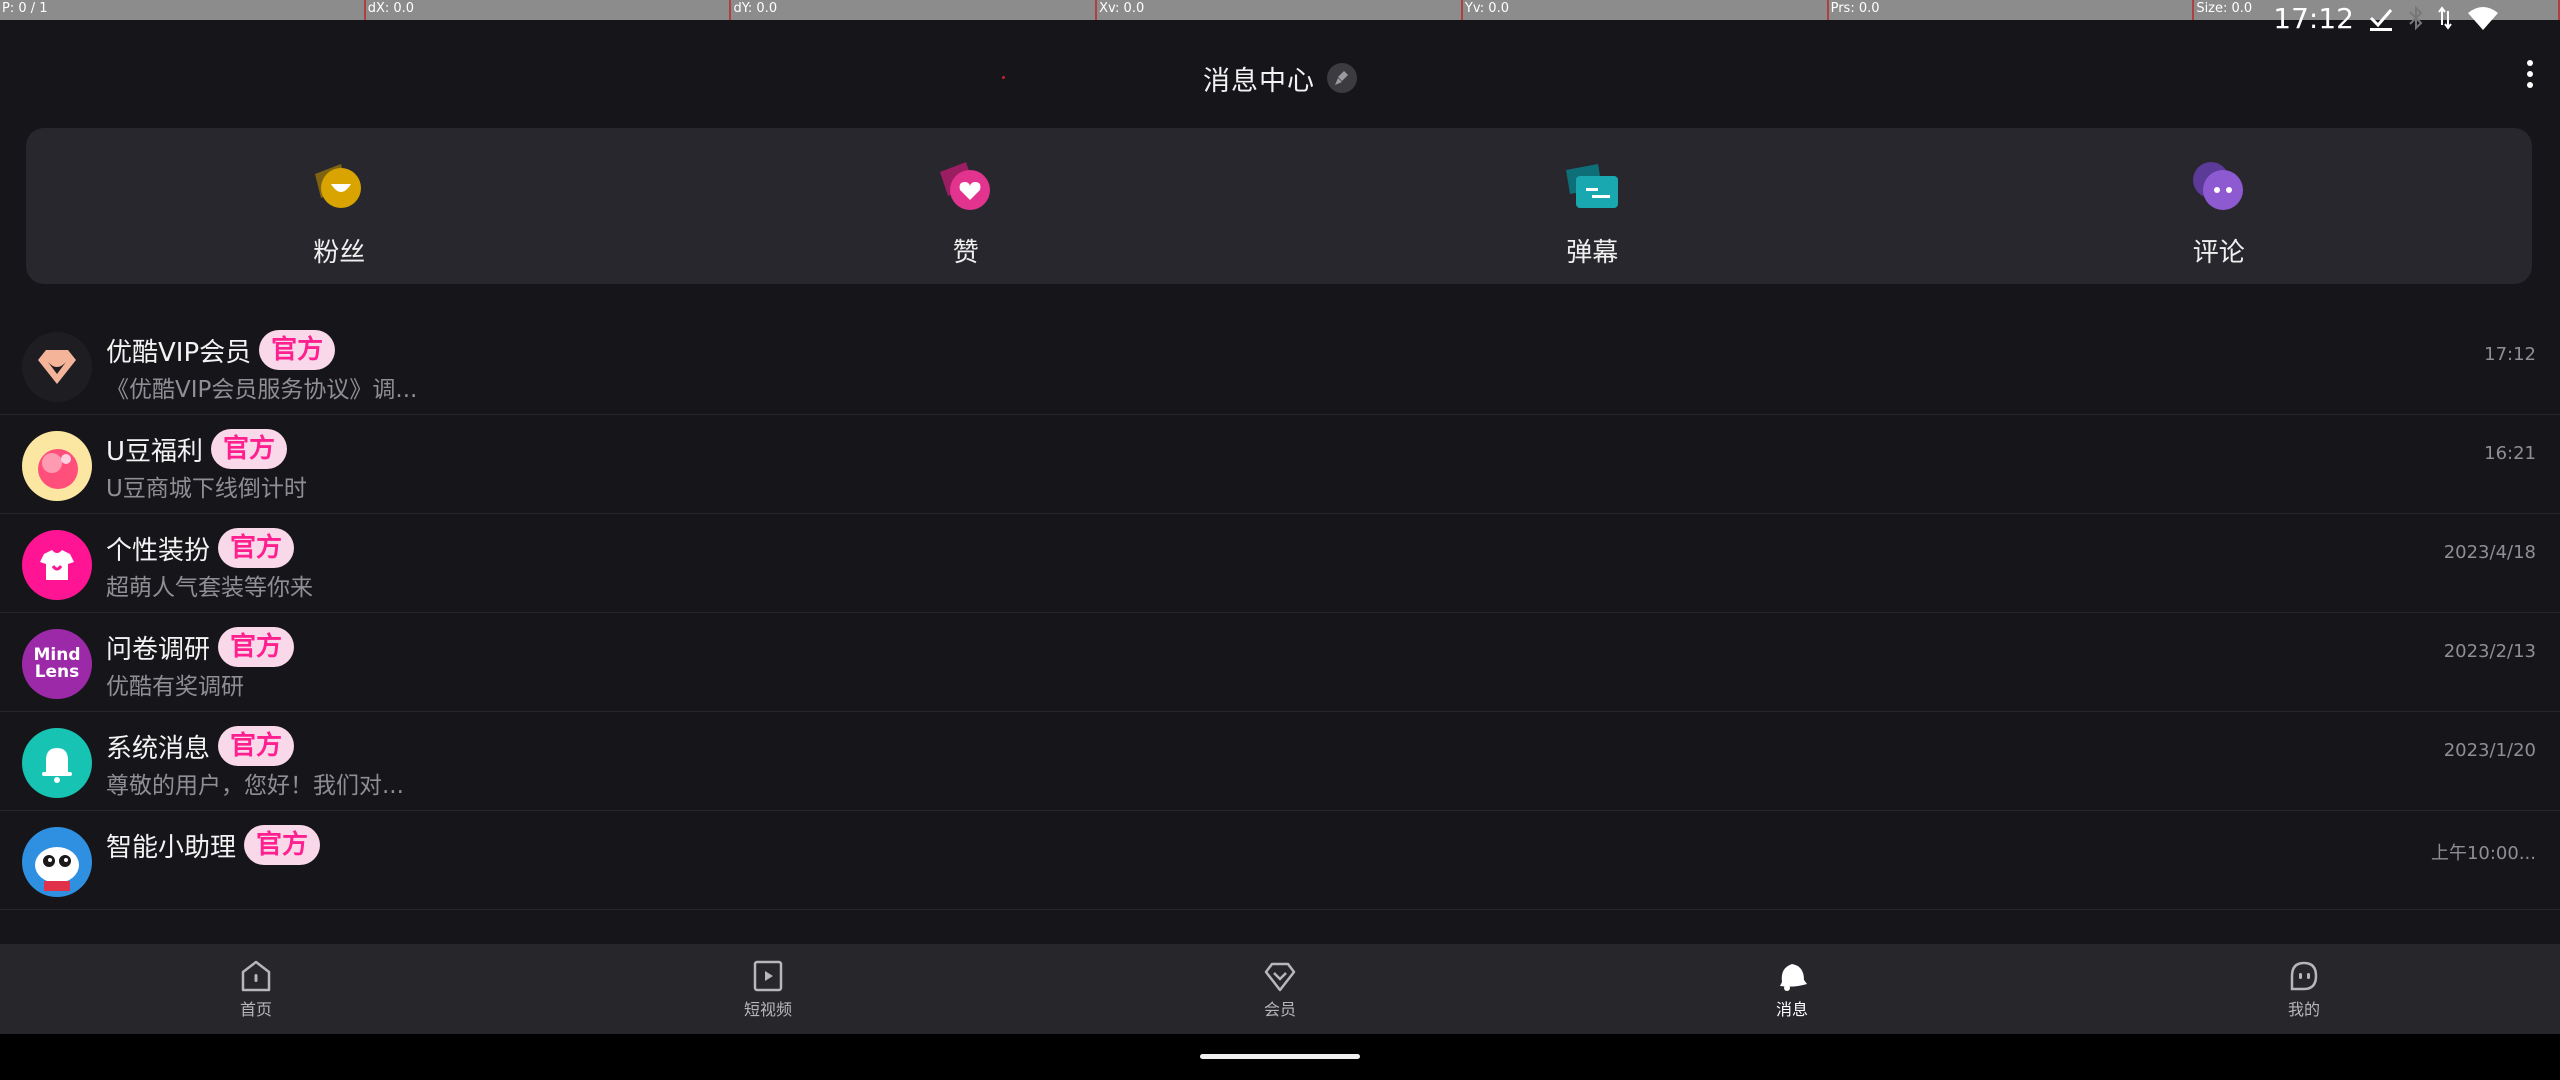 This screenshot has height=1080, width=2560. What do you see at coordinates (1003, 77) in the screenshot?
I see `indicator-dot` at bounding box center [1003, 77].